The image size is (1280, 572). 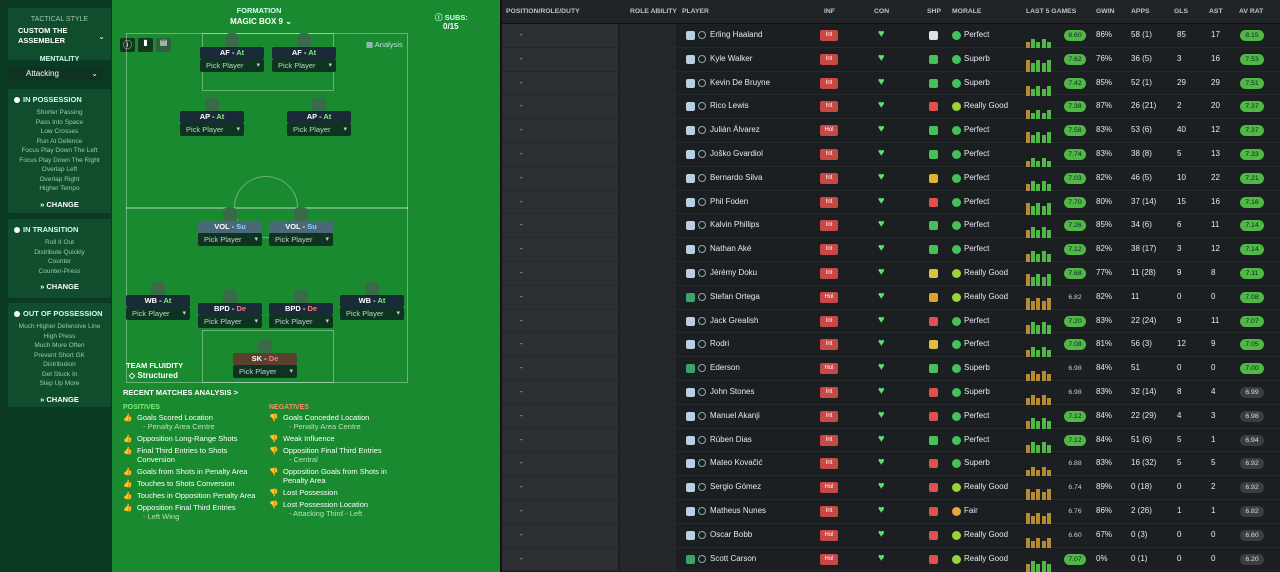 I want to click on column-header: SHP, so click(x=934, y=11).